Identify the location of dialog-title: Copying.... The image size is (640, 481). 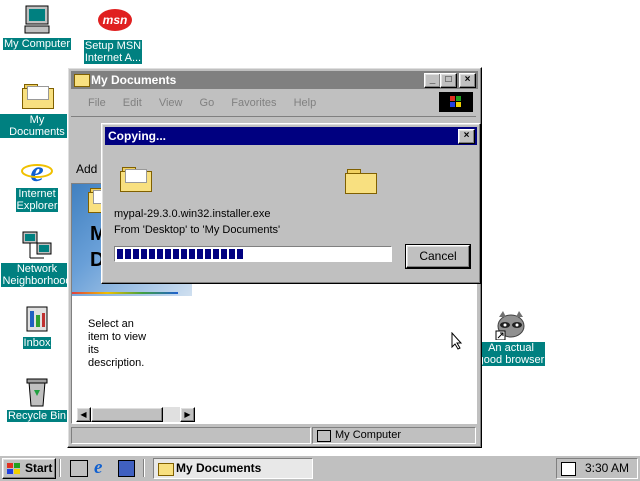
(137, 136).